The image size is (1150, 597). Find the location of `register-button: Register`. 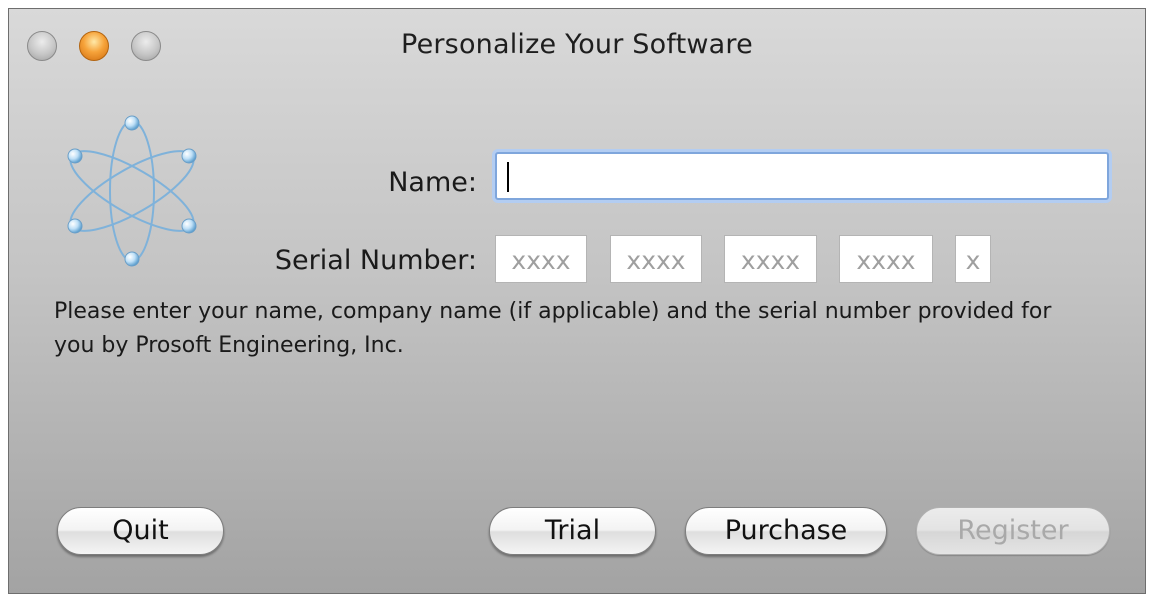

register-button: Register is located at coordinates (1013, 531).